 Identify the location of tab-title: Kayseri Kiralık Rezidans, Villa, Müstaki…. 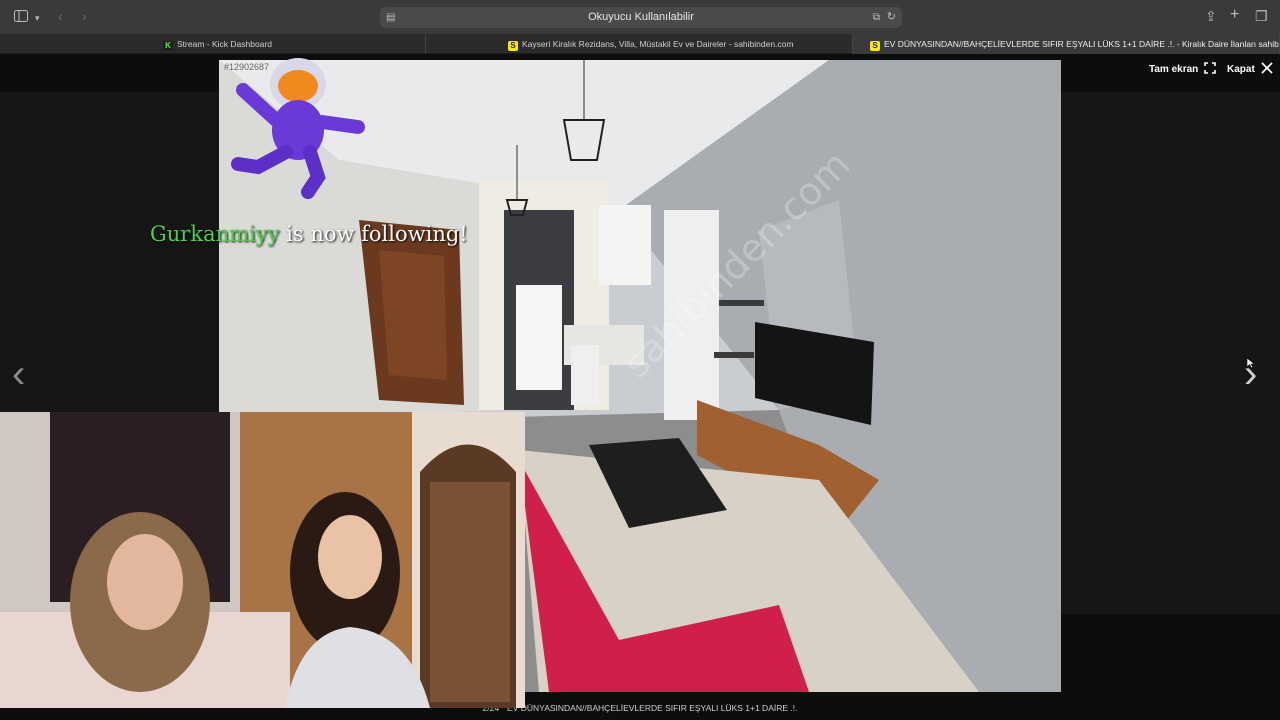
(658, 44).